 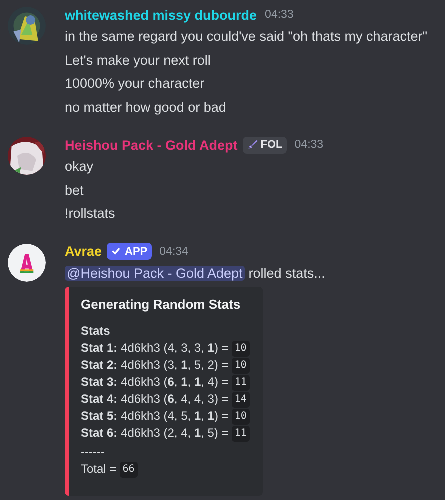 I want to click on timestamp: 04:34, so click(x=174, y=252).